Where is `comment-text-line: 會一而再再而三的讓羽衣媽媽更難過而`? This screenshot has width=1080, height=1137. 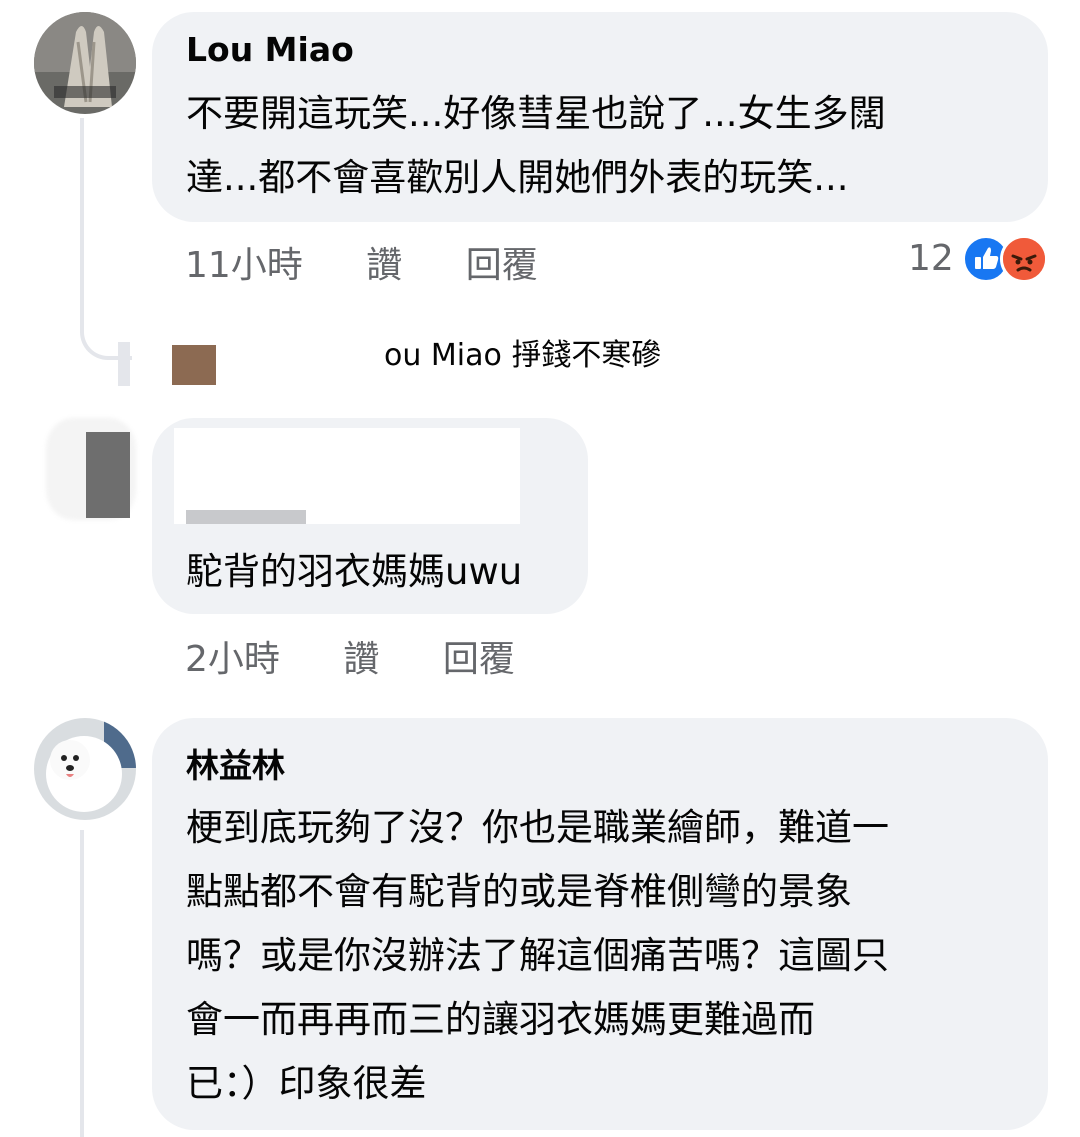
comment-text-line: 會一而再再而三的讓羽衣媽媽更難過而 is located at coordinates (500, 1019).